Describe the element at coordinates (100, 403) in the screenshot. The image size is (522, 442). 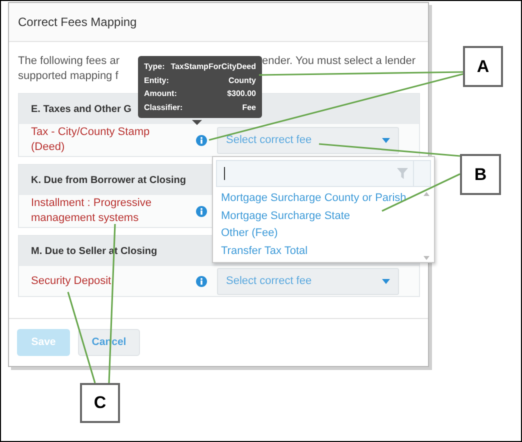
I see `callout-label: C` at that location.